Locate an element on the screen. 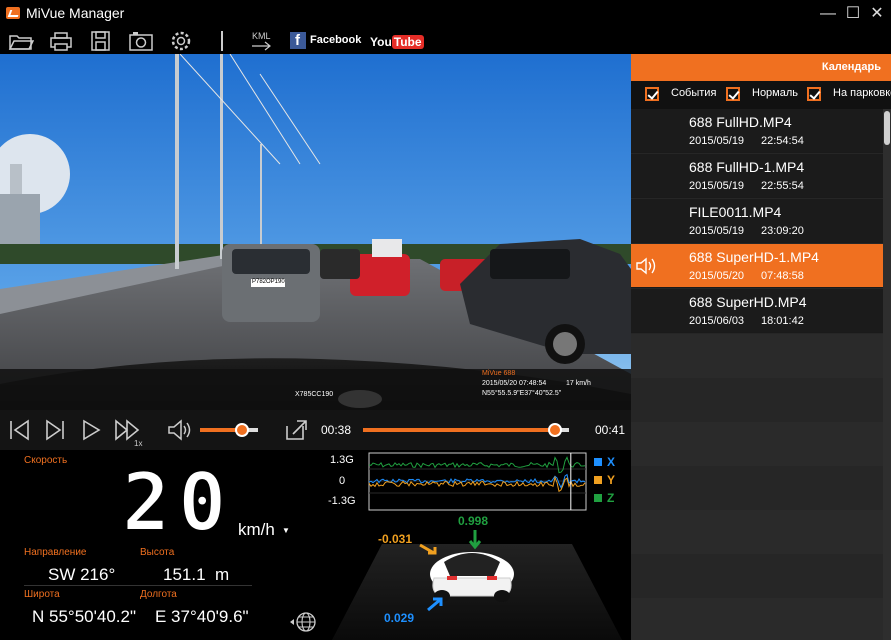 Image resolution: width=891 pixels, height=640 pixels. longitude-value: E 37°40'9.6" is located at coordinates (202, 616).